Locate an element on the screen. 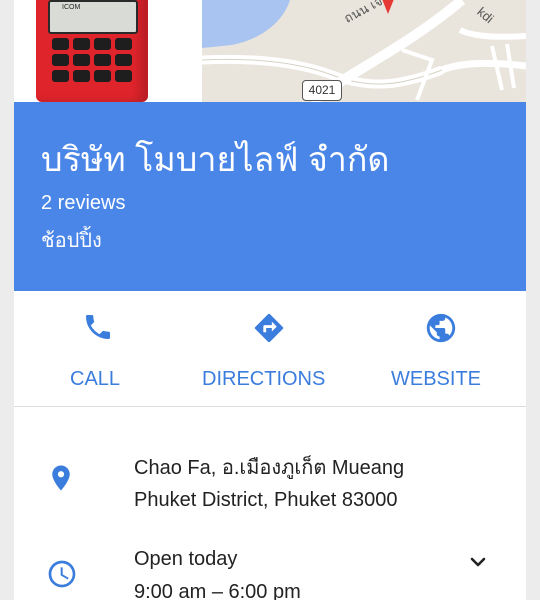 This screenshot has height=600, width=540. address-line-1: Chao Fa, อ.เมืองภูเก็ต Mueang is located at coordinates (269, 468).